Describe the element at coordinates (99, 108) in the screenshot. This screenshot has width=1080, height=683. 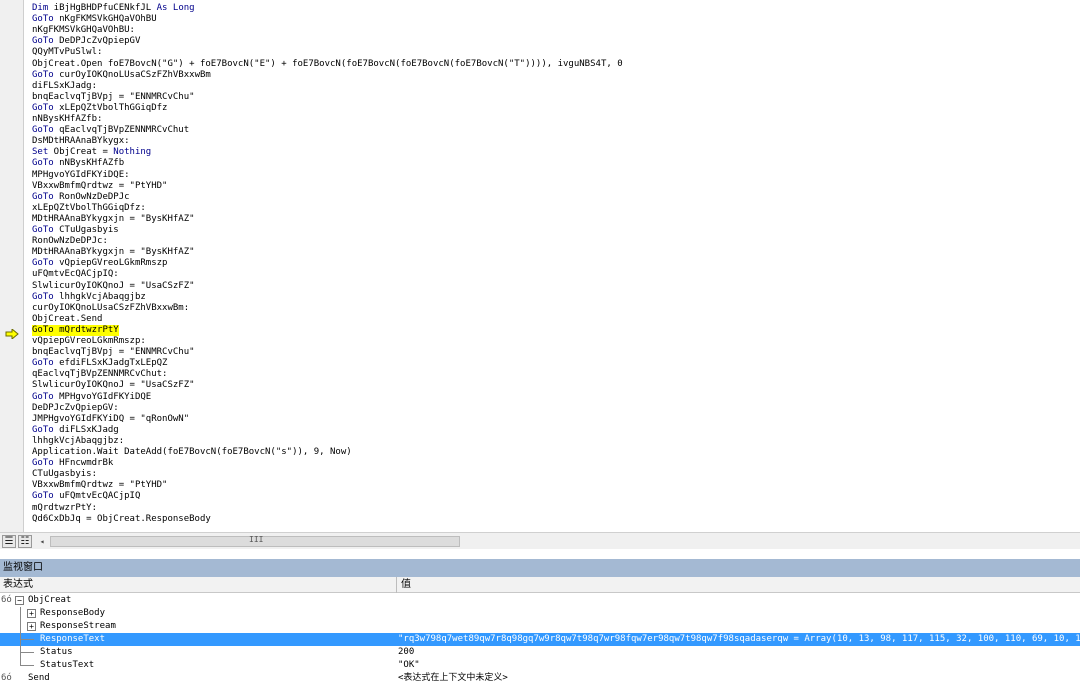
I see `code-line: GoTo xLEpQZtVbolThGGiqDfz` at that location.